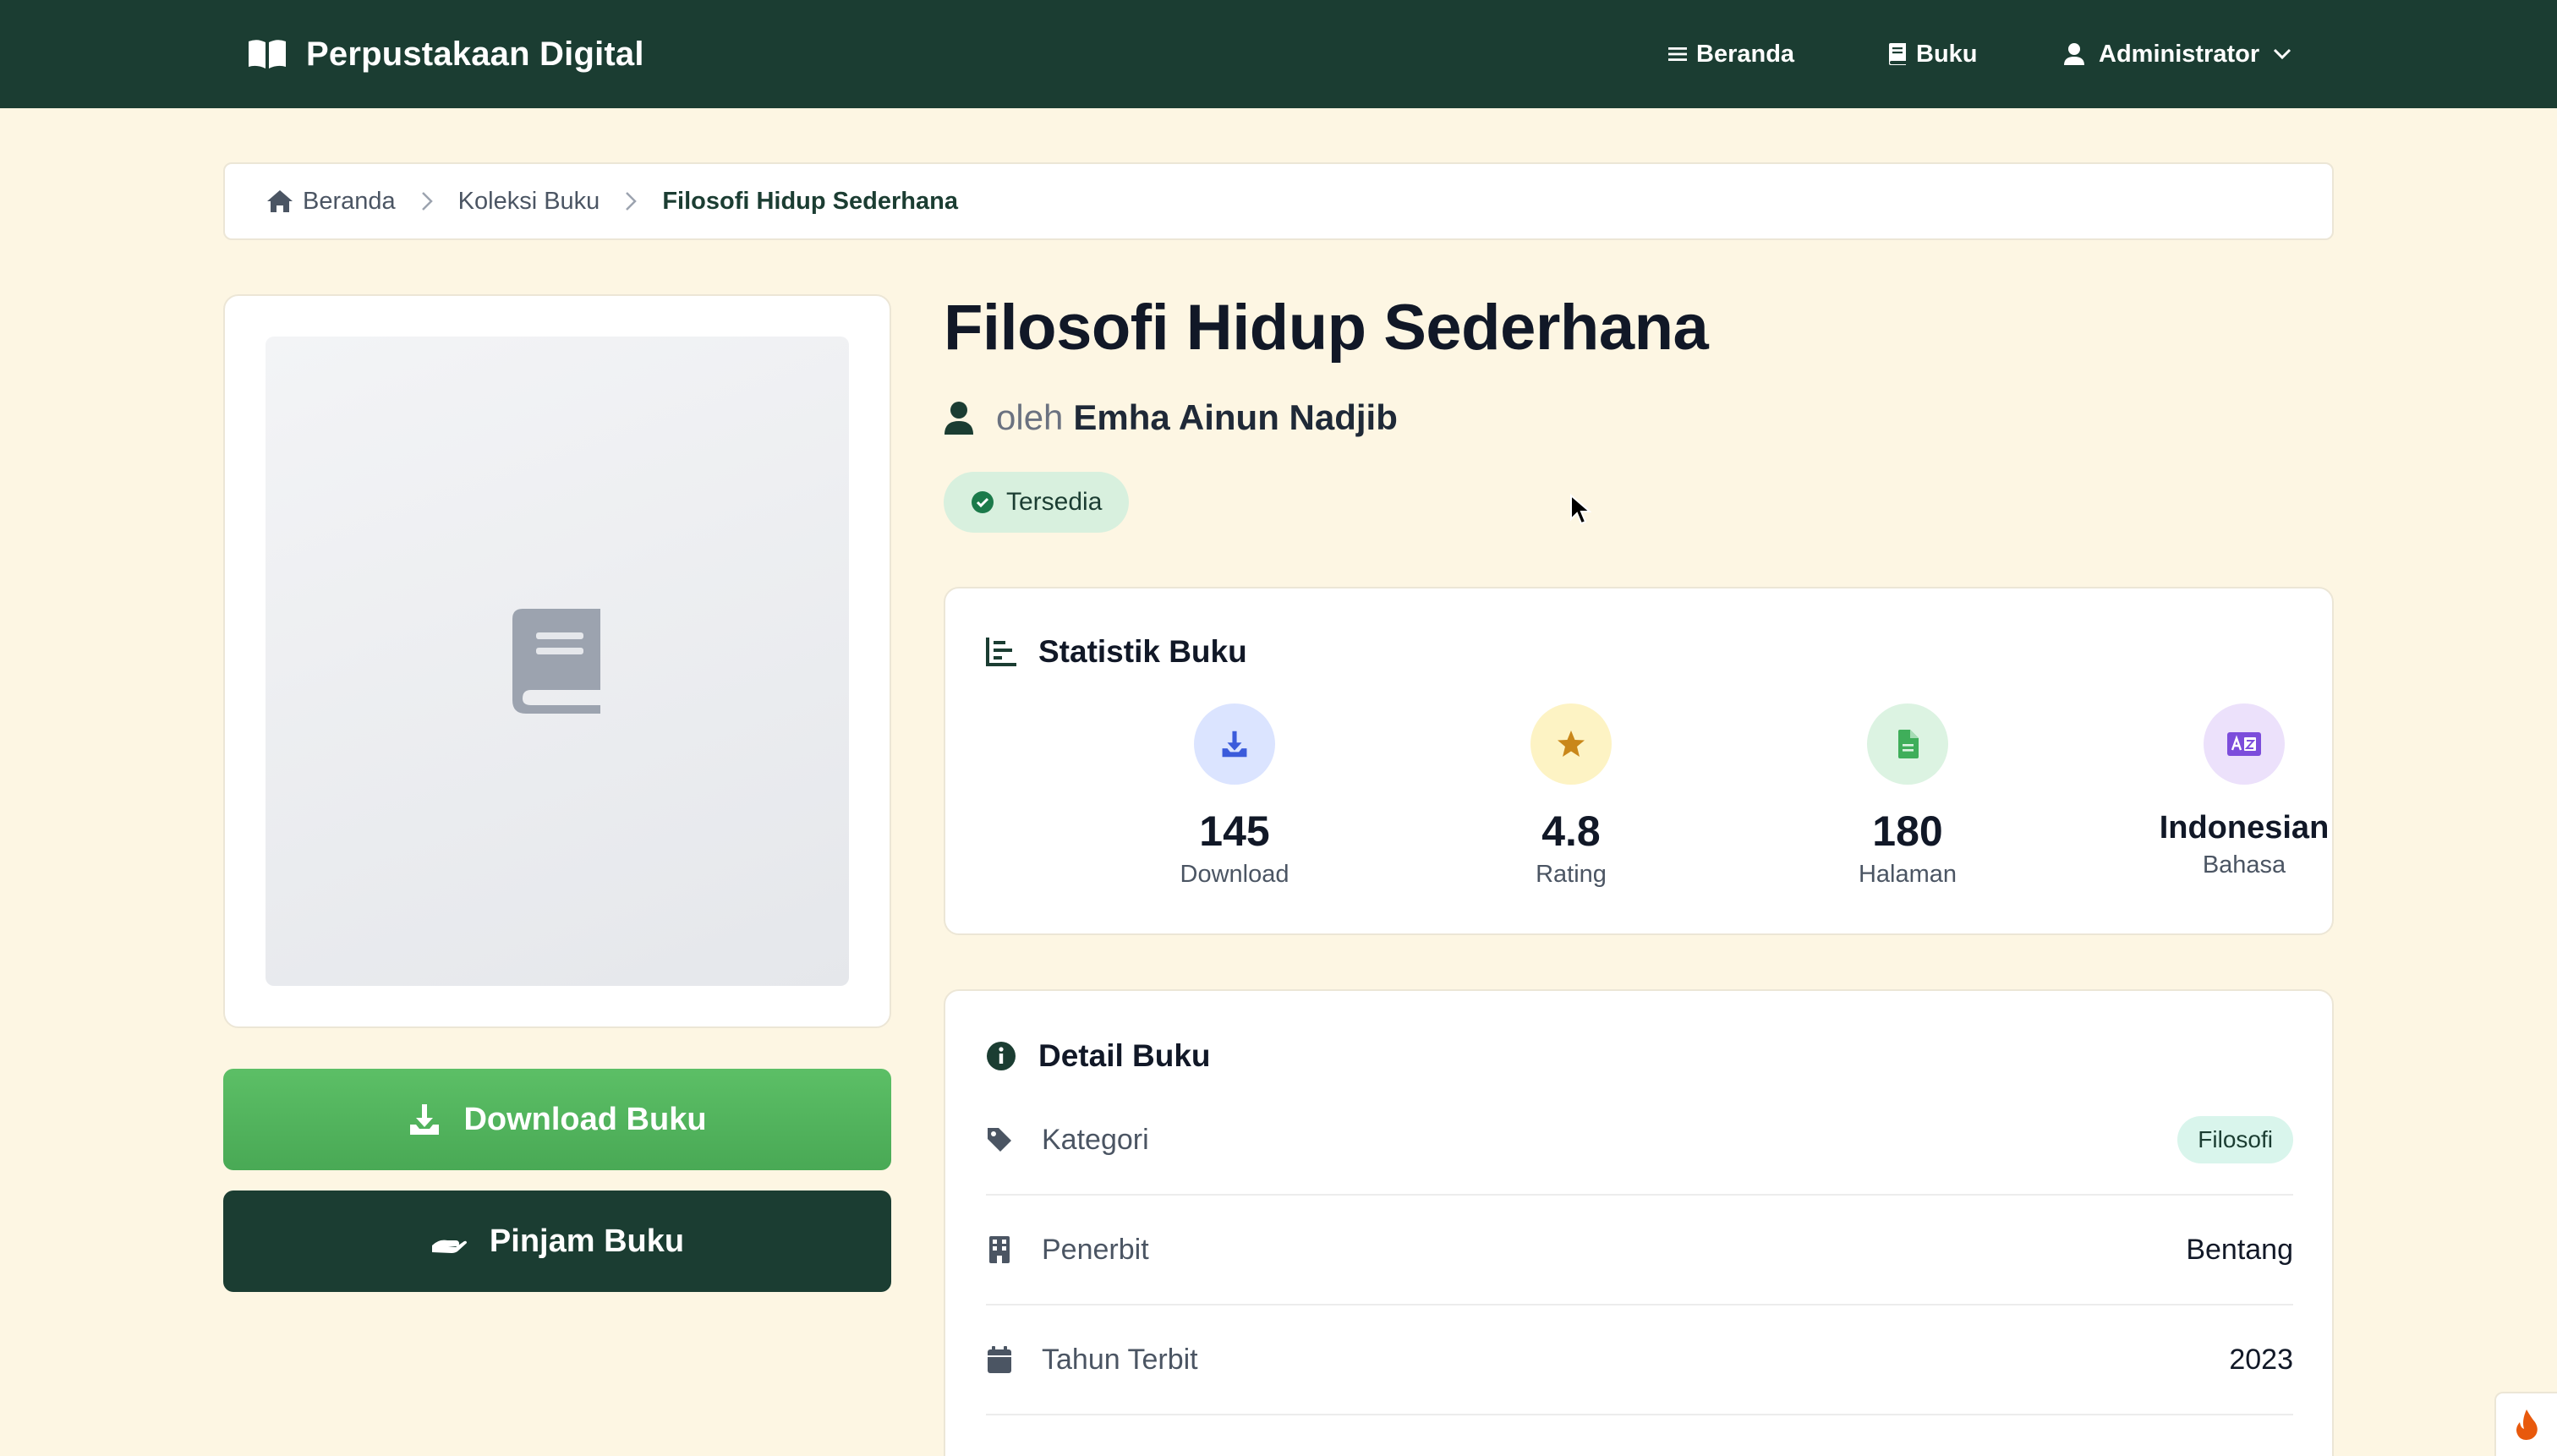  What do you see at coordinates (1030, 417) in the screenshot?
I see `author-prefix: oleh` at bounding box center [1030, 417].